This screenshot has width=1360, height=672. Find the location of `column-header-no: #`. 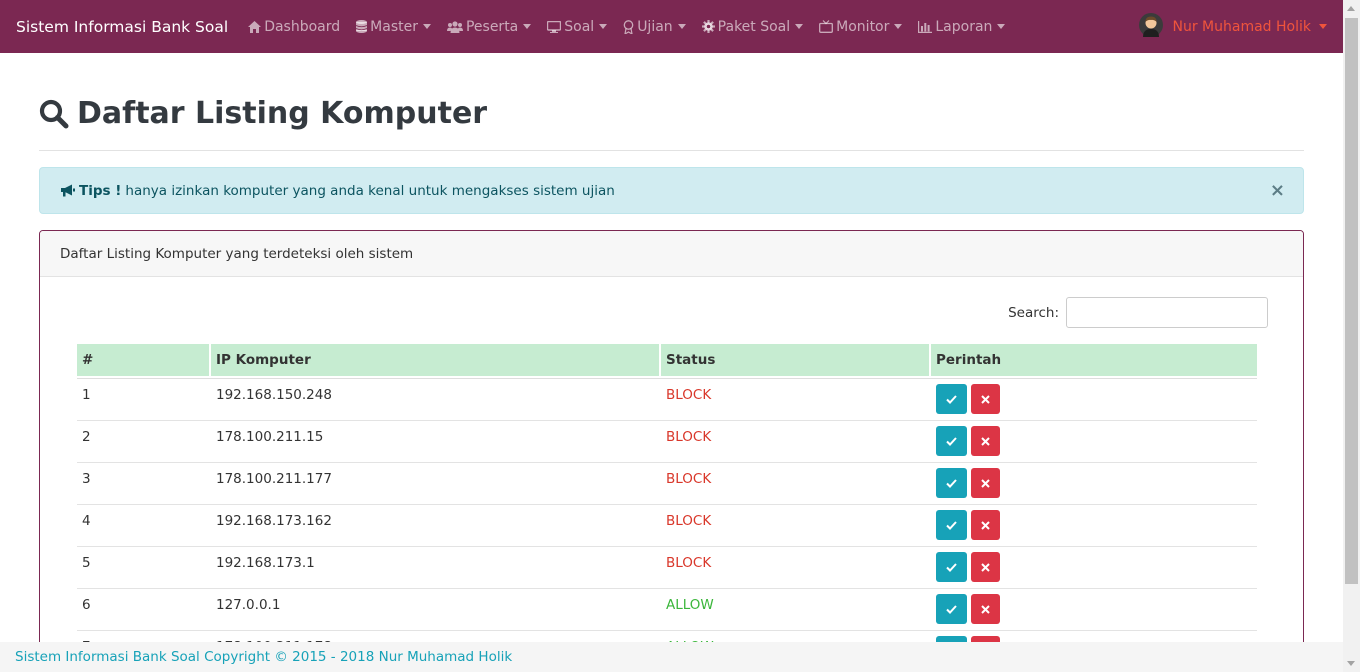

column-header-no: # is located at coordinates (144, 360).